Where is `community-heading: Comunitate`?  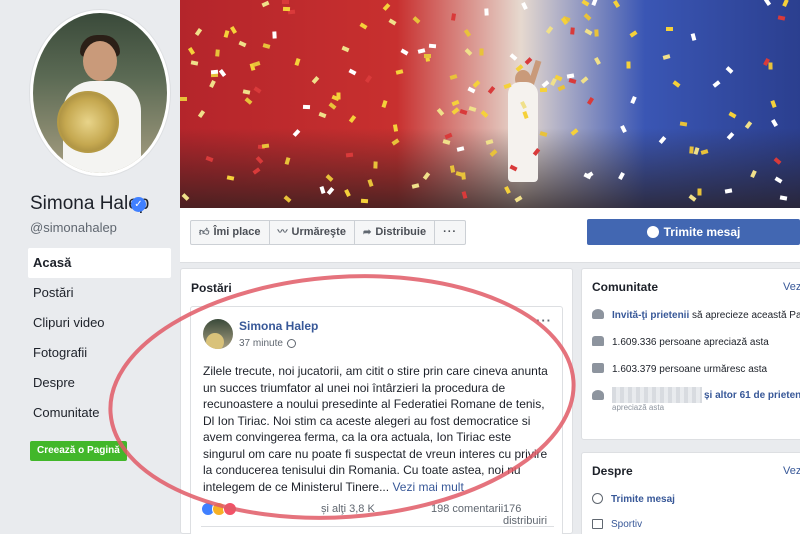
community-heading: Comunitate is located at coordinates (625, 287).